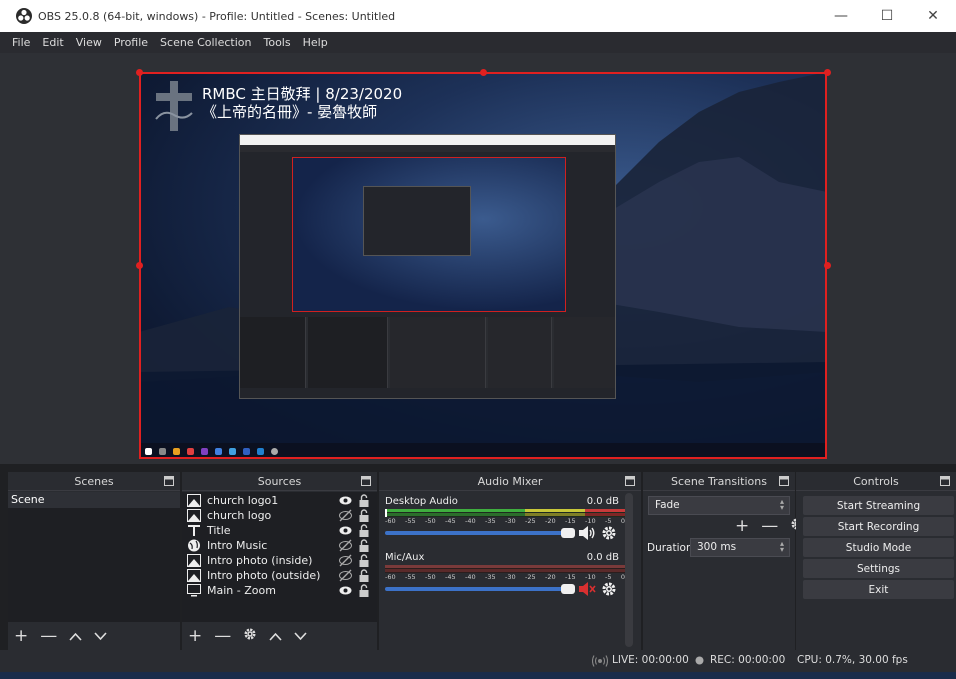 The height and width of the screenshot is (679, 956). Describe the element at coordinates (878, 526) in the screenshot. I see `start-recording-button: Start Recording` at that location.